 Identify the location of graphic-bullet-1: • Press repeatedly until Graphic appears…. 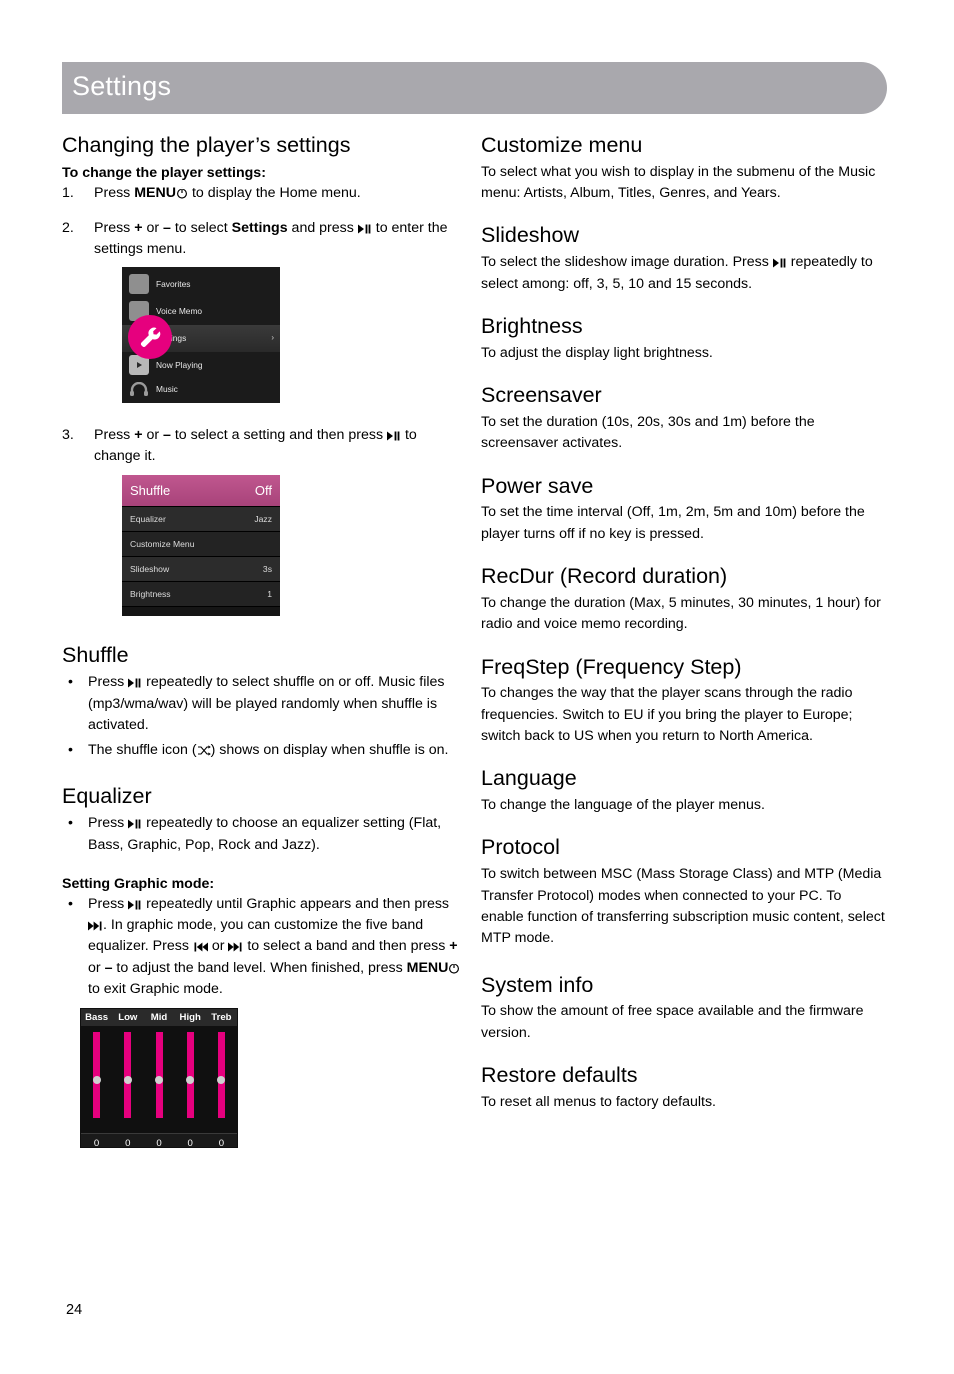
(262, 947).